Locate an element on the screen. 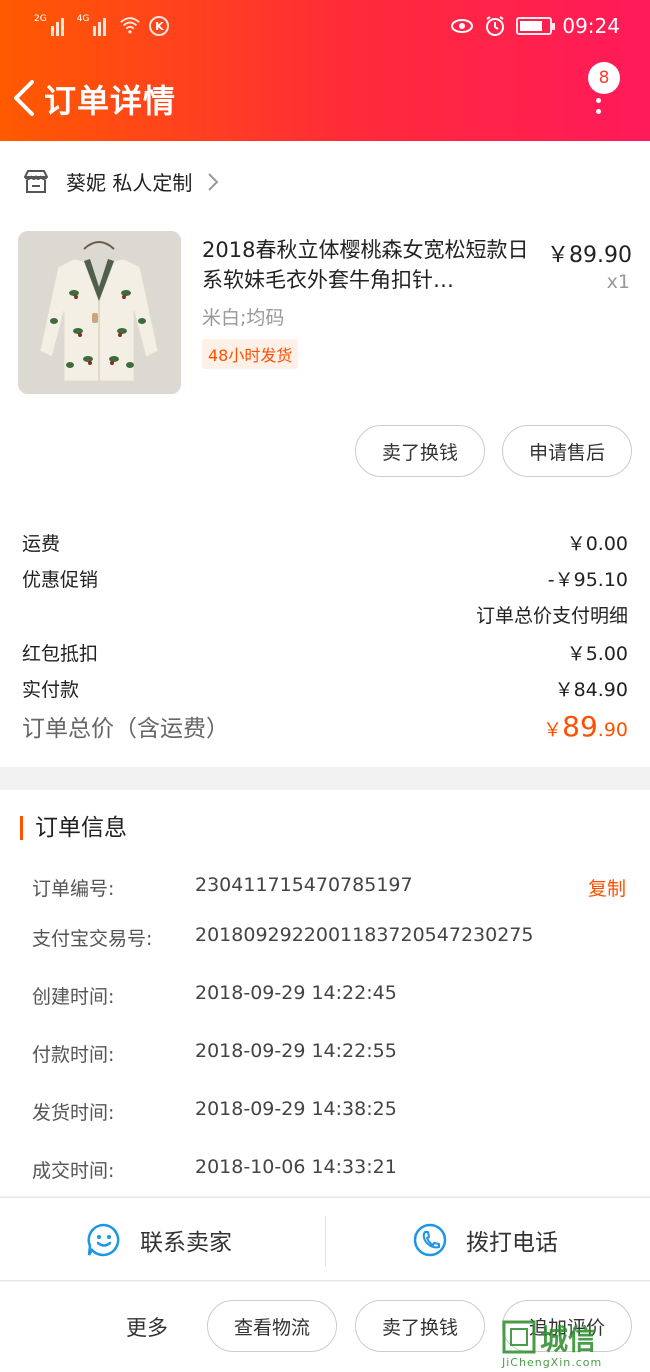 This screenshot has width=650, height=1372. back-arrow-icon is located at coordinates (25, 98).